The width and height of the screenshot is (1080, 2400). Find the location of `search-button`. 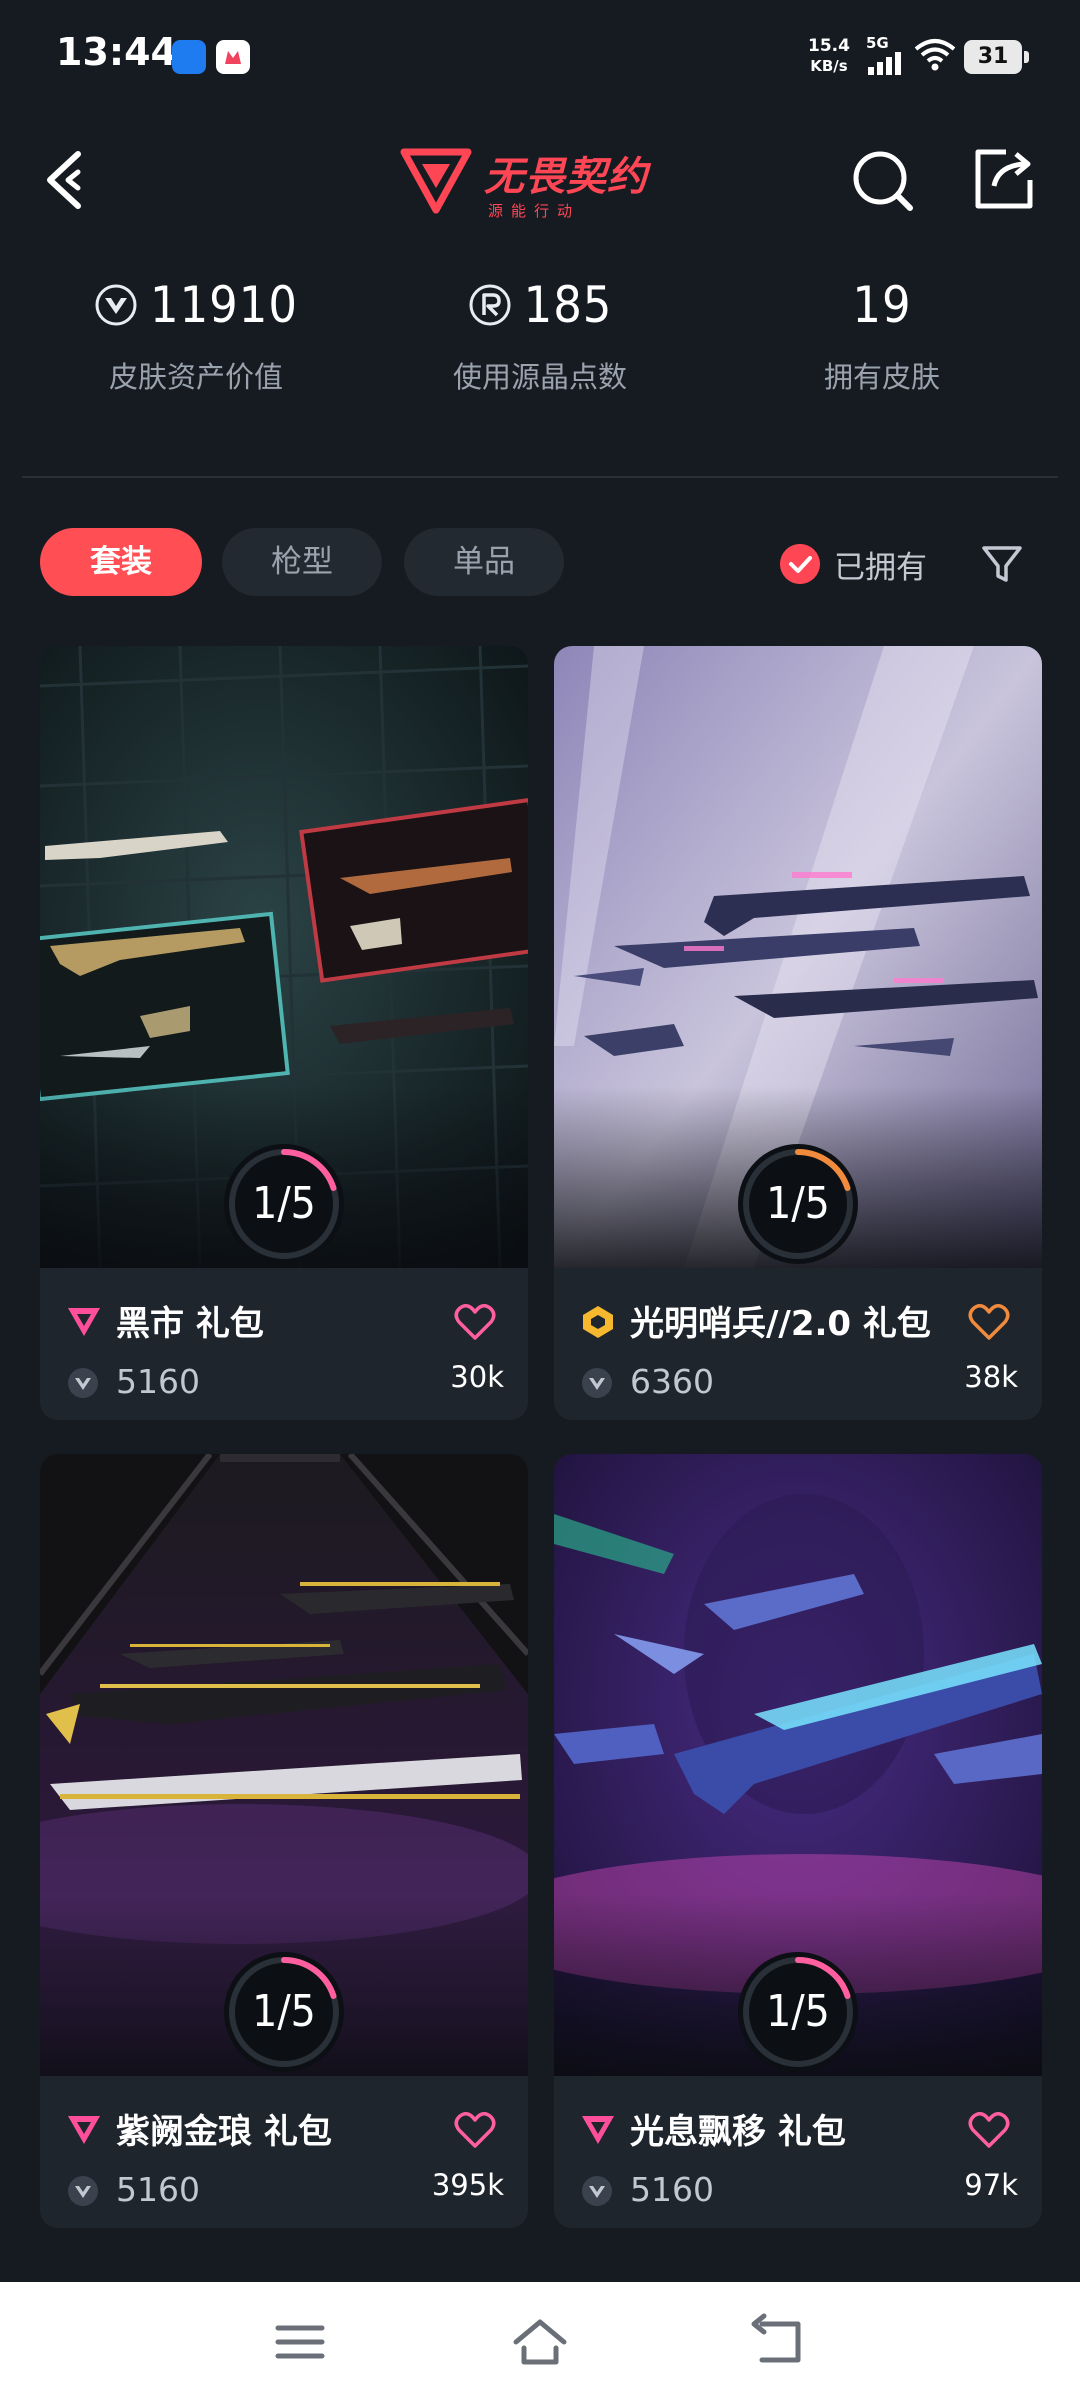

search-button is located at coordinates (884, 180).